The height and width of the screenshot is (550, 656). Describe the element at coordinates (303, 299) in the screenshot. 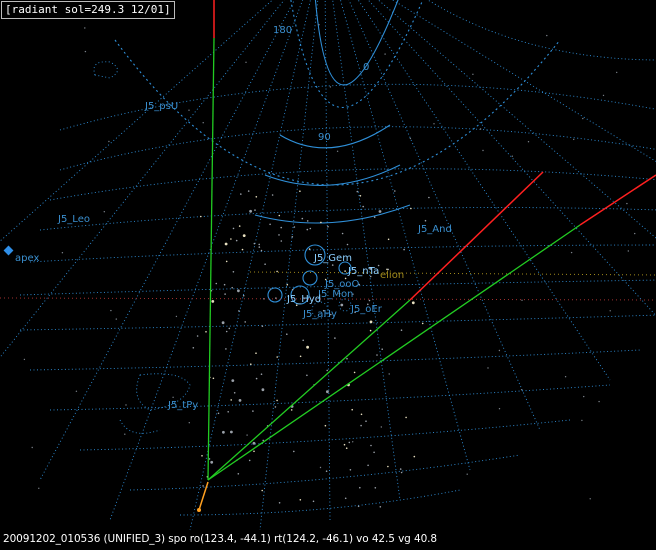

I see `shower-label-Hyd: J5_Hyd` at that location.